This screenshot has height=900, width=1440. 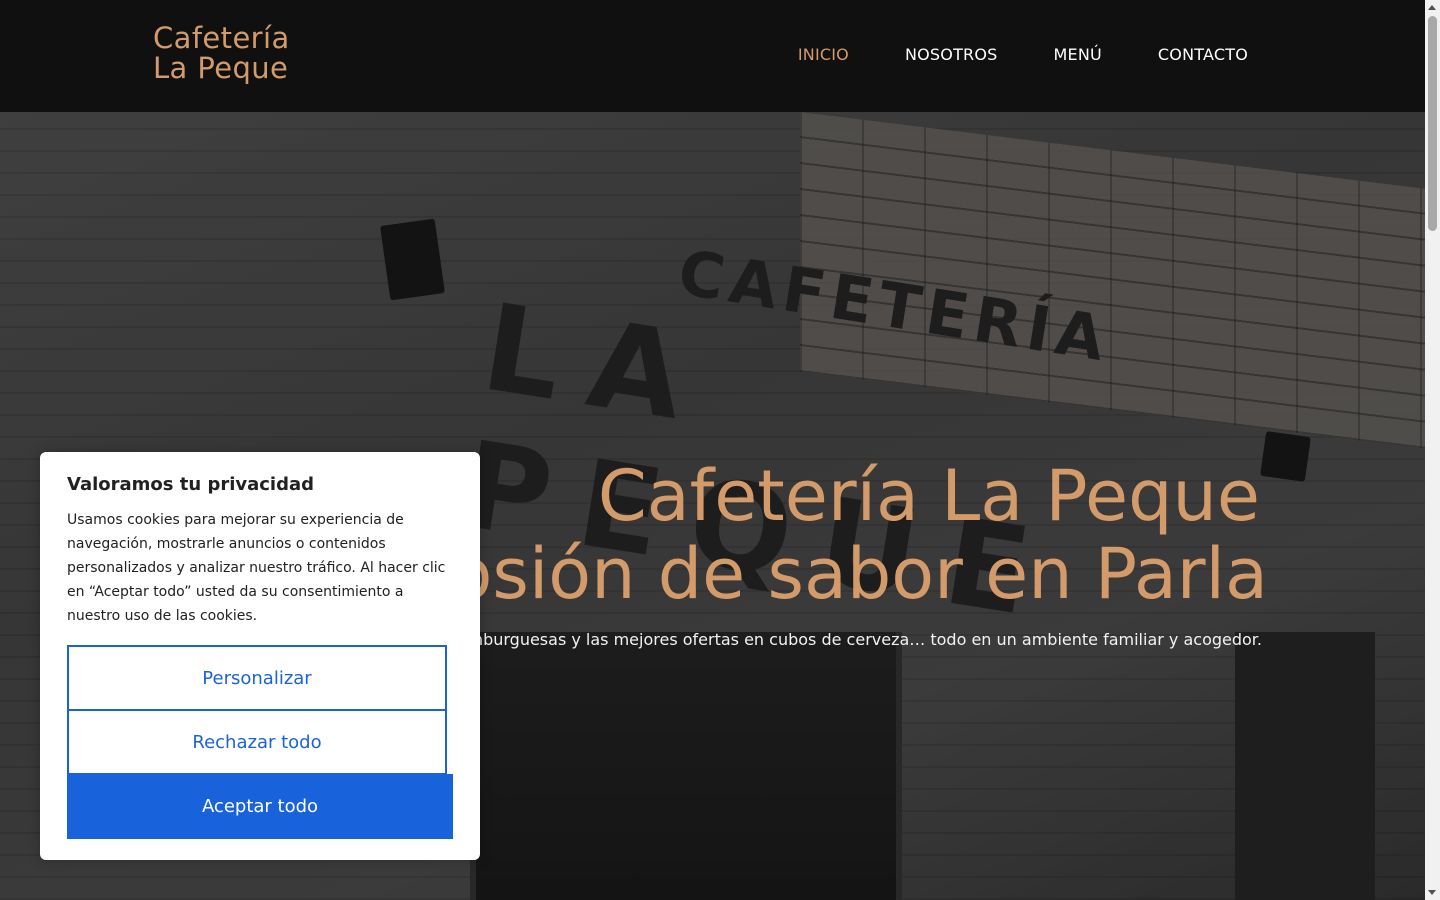 What do you see at coordinates (1078, 55) in the screenshot?
I see `nav-item-menu: MENÚ` at bounding box center [1078, 55].